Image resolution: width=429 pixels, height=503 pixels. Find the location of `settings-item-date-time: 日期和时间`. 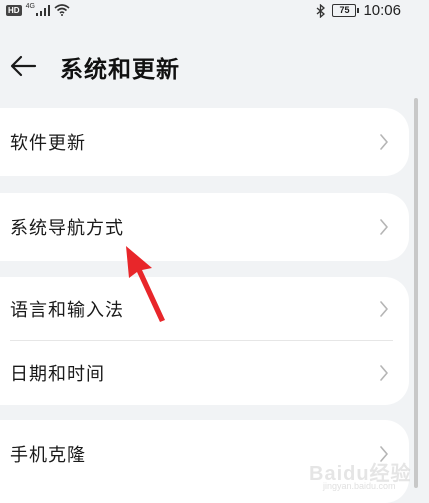

settings-item-date-time: 日期和时间 is located at coordinates (204, 373).